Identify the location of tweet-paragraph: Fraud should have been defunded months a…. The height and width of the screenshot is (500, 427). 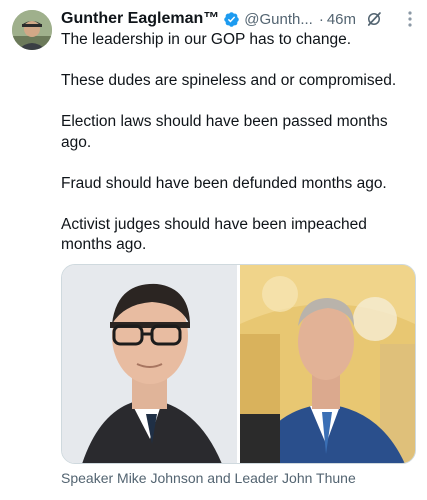
(224, 183).